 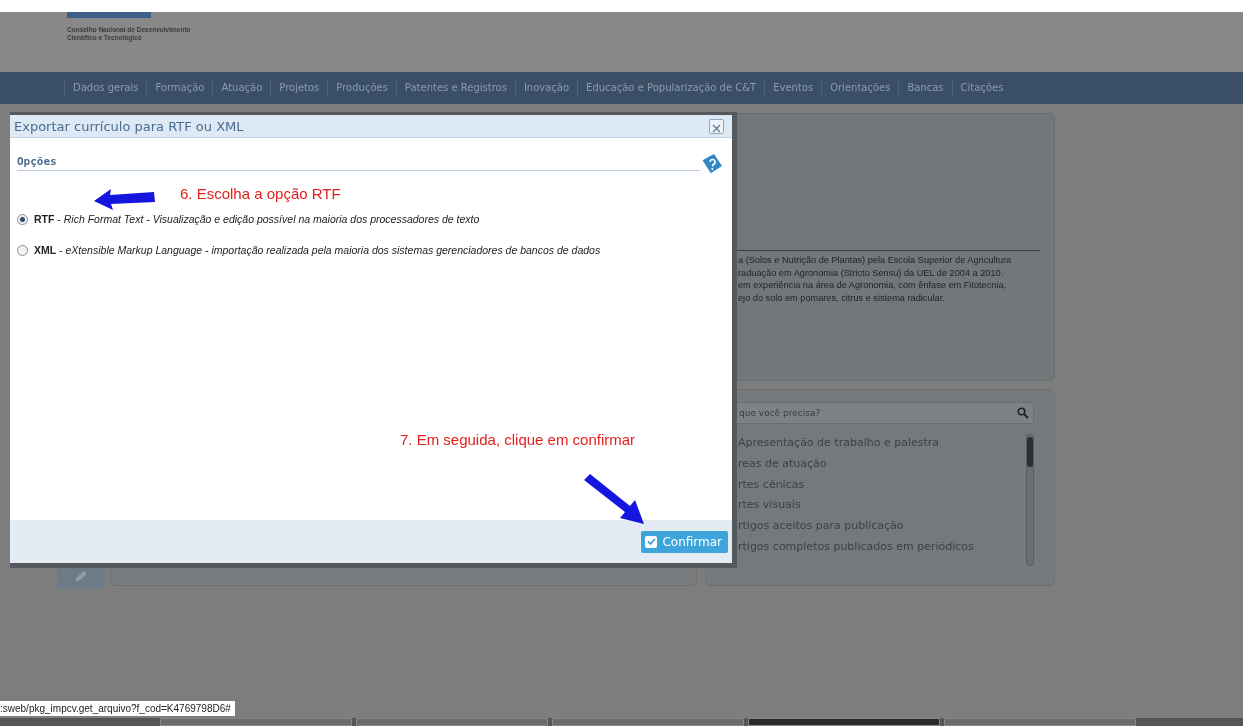 What do you see at coordinates (129, 126) in the screenshot?
I see `dialog-title: Exportar currículo para RTF ou XML` at bounding box center [129, 126].